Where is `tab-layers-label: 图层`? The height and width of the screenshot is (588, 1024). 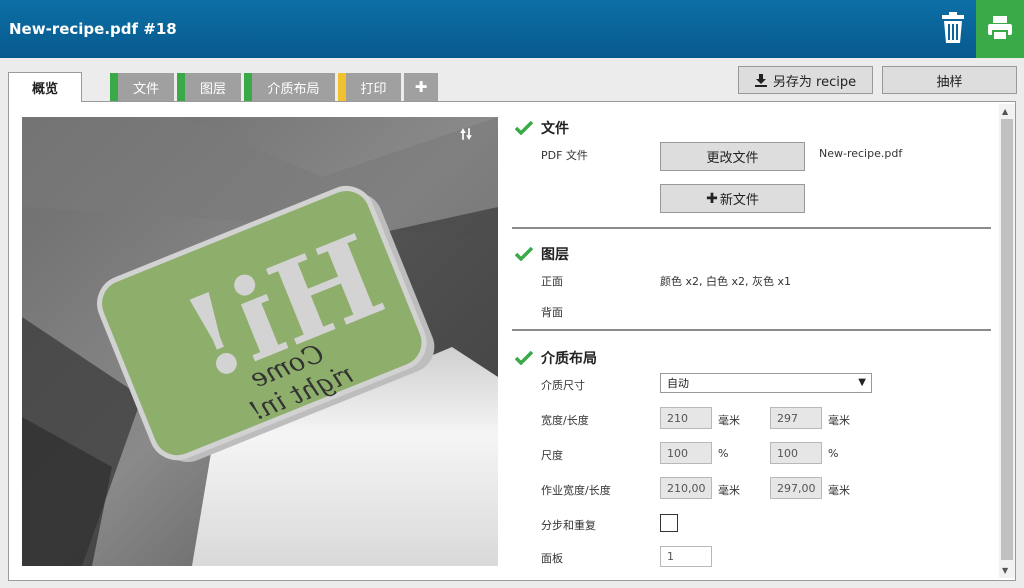
tab-layers-label: 图层 is located at coordinates (212, 89).